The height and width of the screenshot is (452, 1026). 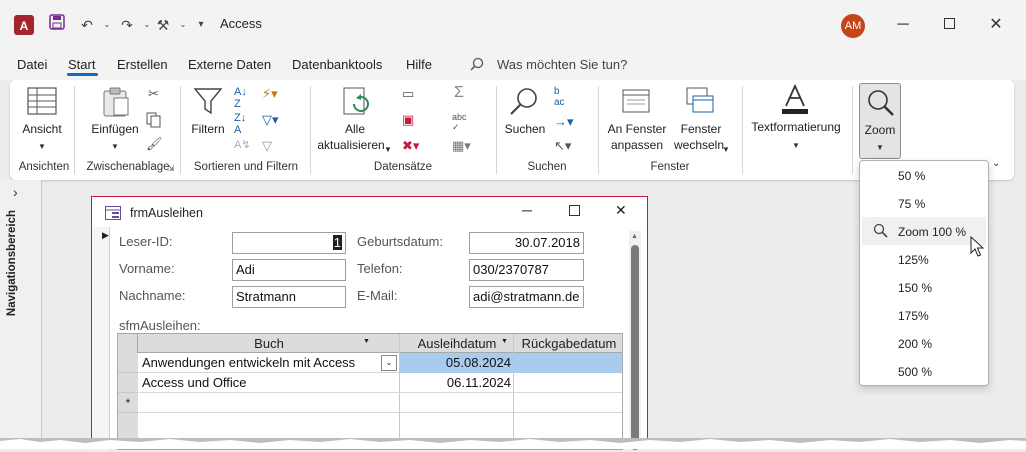 I want to click on menu-erstellen: Erstellen, so click(x=142, y=64).